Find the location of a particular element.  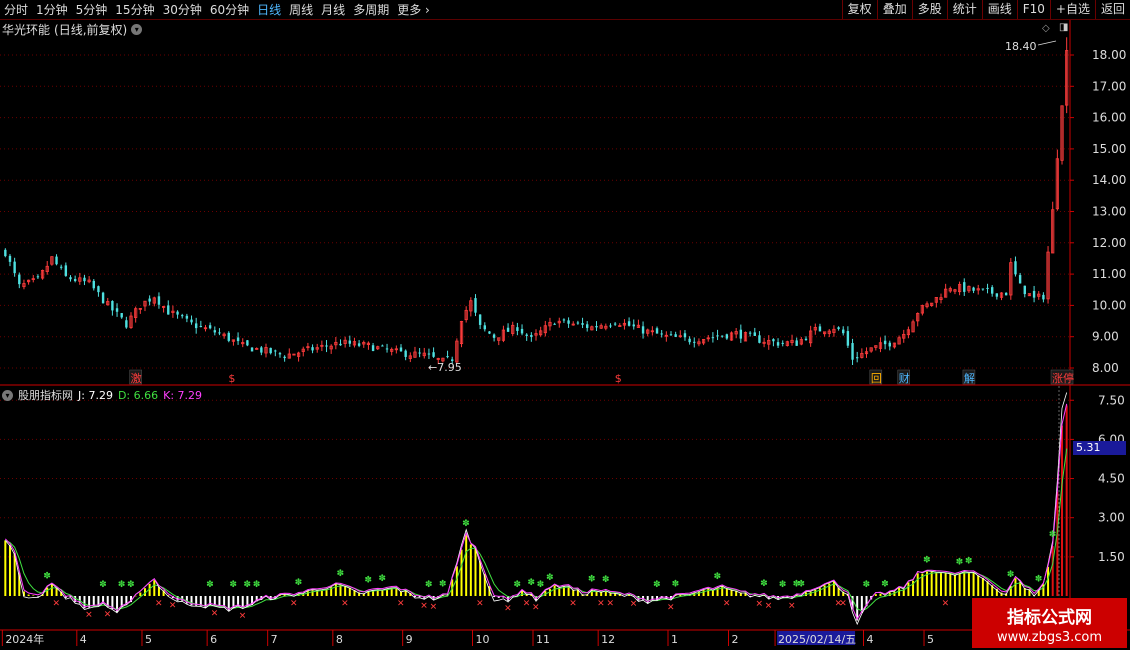

event-marker: 涨停 is located at coordinates (1063, 378).